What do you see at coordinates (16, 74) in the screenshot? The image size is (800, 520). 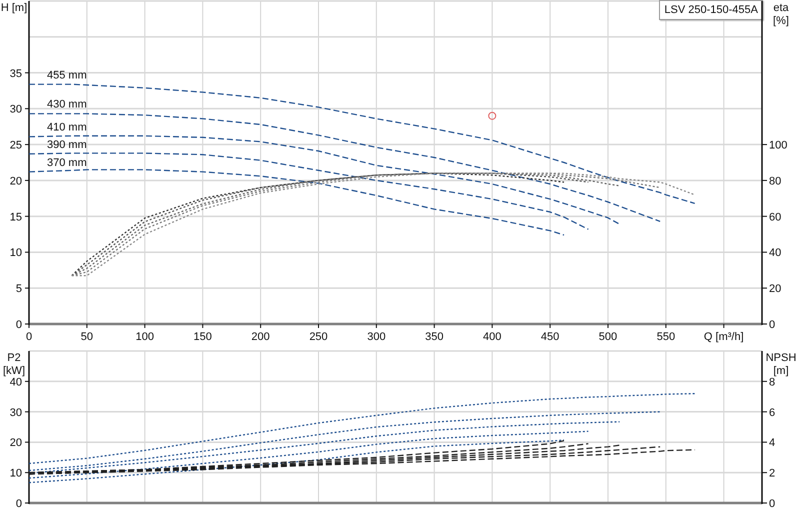 I see `axis-tick-label: 35` at bounding box center [16, 74].